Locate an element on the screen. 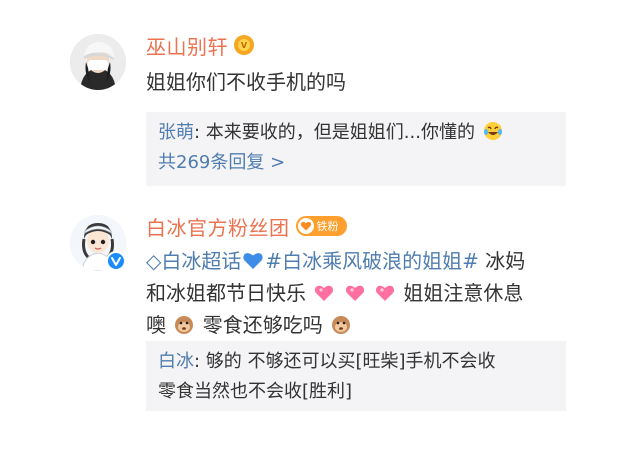 The image size is (640, 449). reply-text: 够的 不够还可以买[旺柴]手机不会收 is located at coordinates (350, 361).